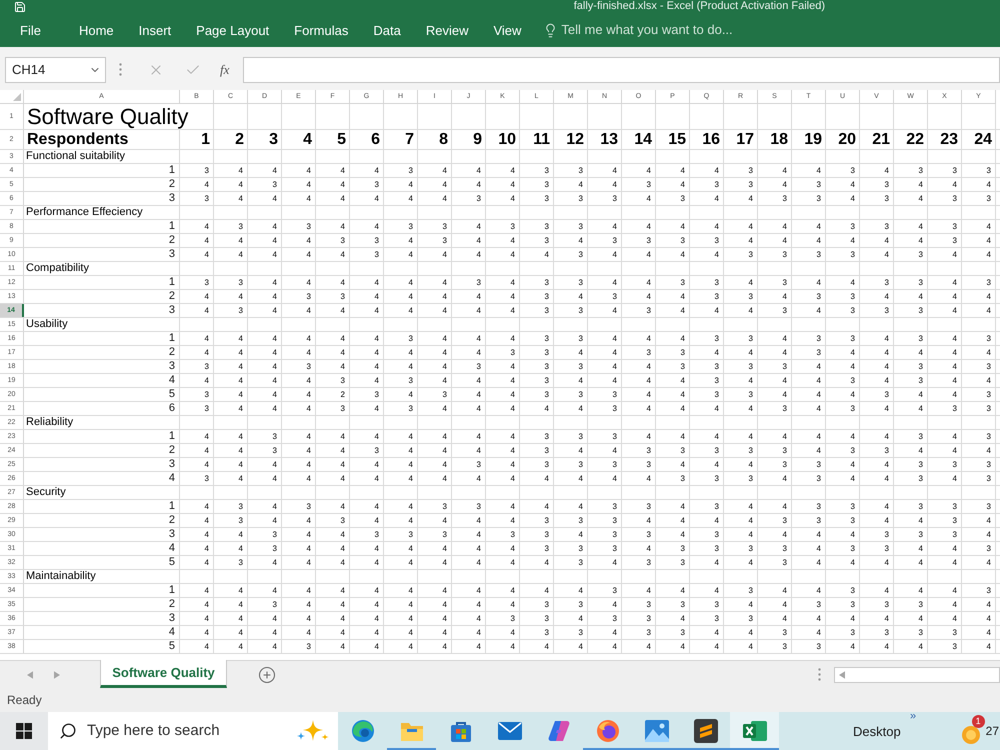 The width and height of the screenshot is (1000, 750). I want to click on sheet-tab: Software Quality, so click(163, 674).